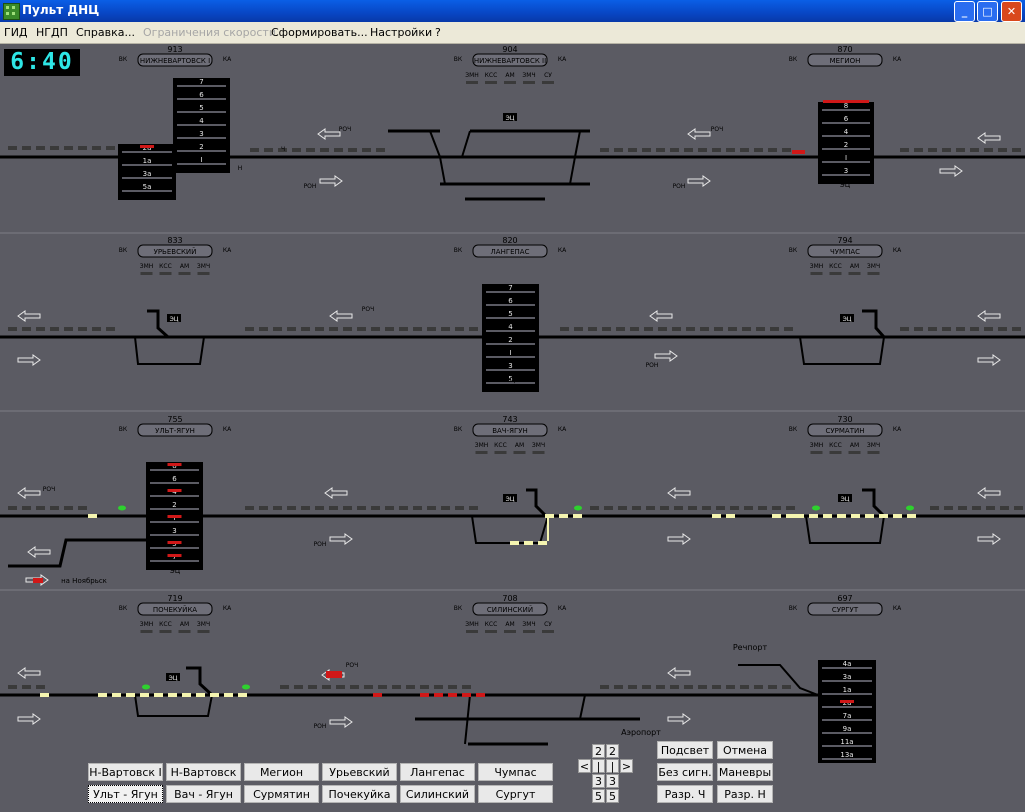 The width and height of the screenshot is (1025, 812). What do you see at coordinates (845, 431) in the screenshot?
I see `station-name-8: СУРМАТИН` at bounding box center [845, 431].